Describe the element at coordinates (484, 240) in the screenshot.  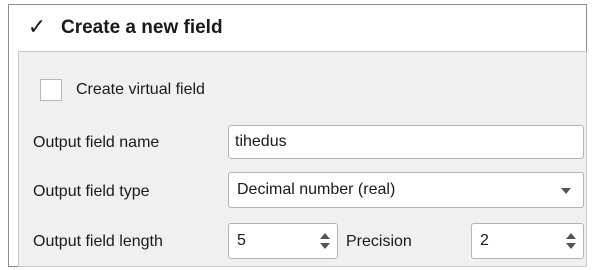
I see `precision-value: 2` at that location.